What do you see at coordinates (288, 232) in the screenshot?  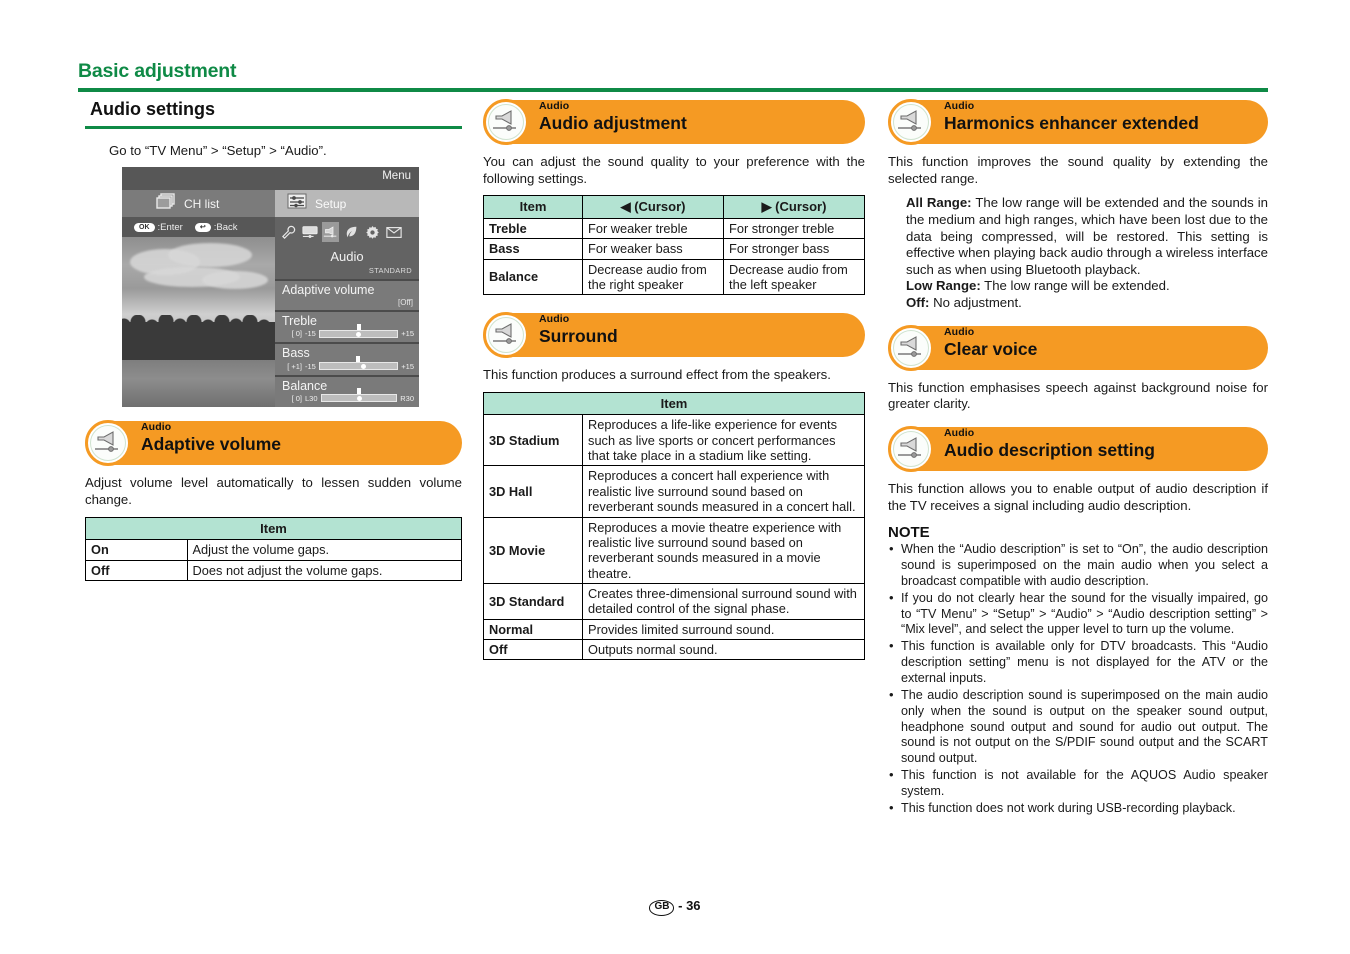 I see `wrench-icon` at bounding box center [288, 232].